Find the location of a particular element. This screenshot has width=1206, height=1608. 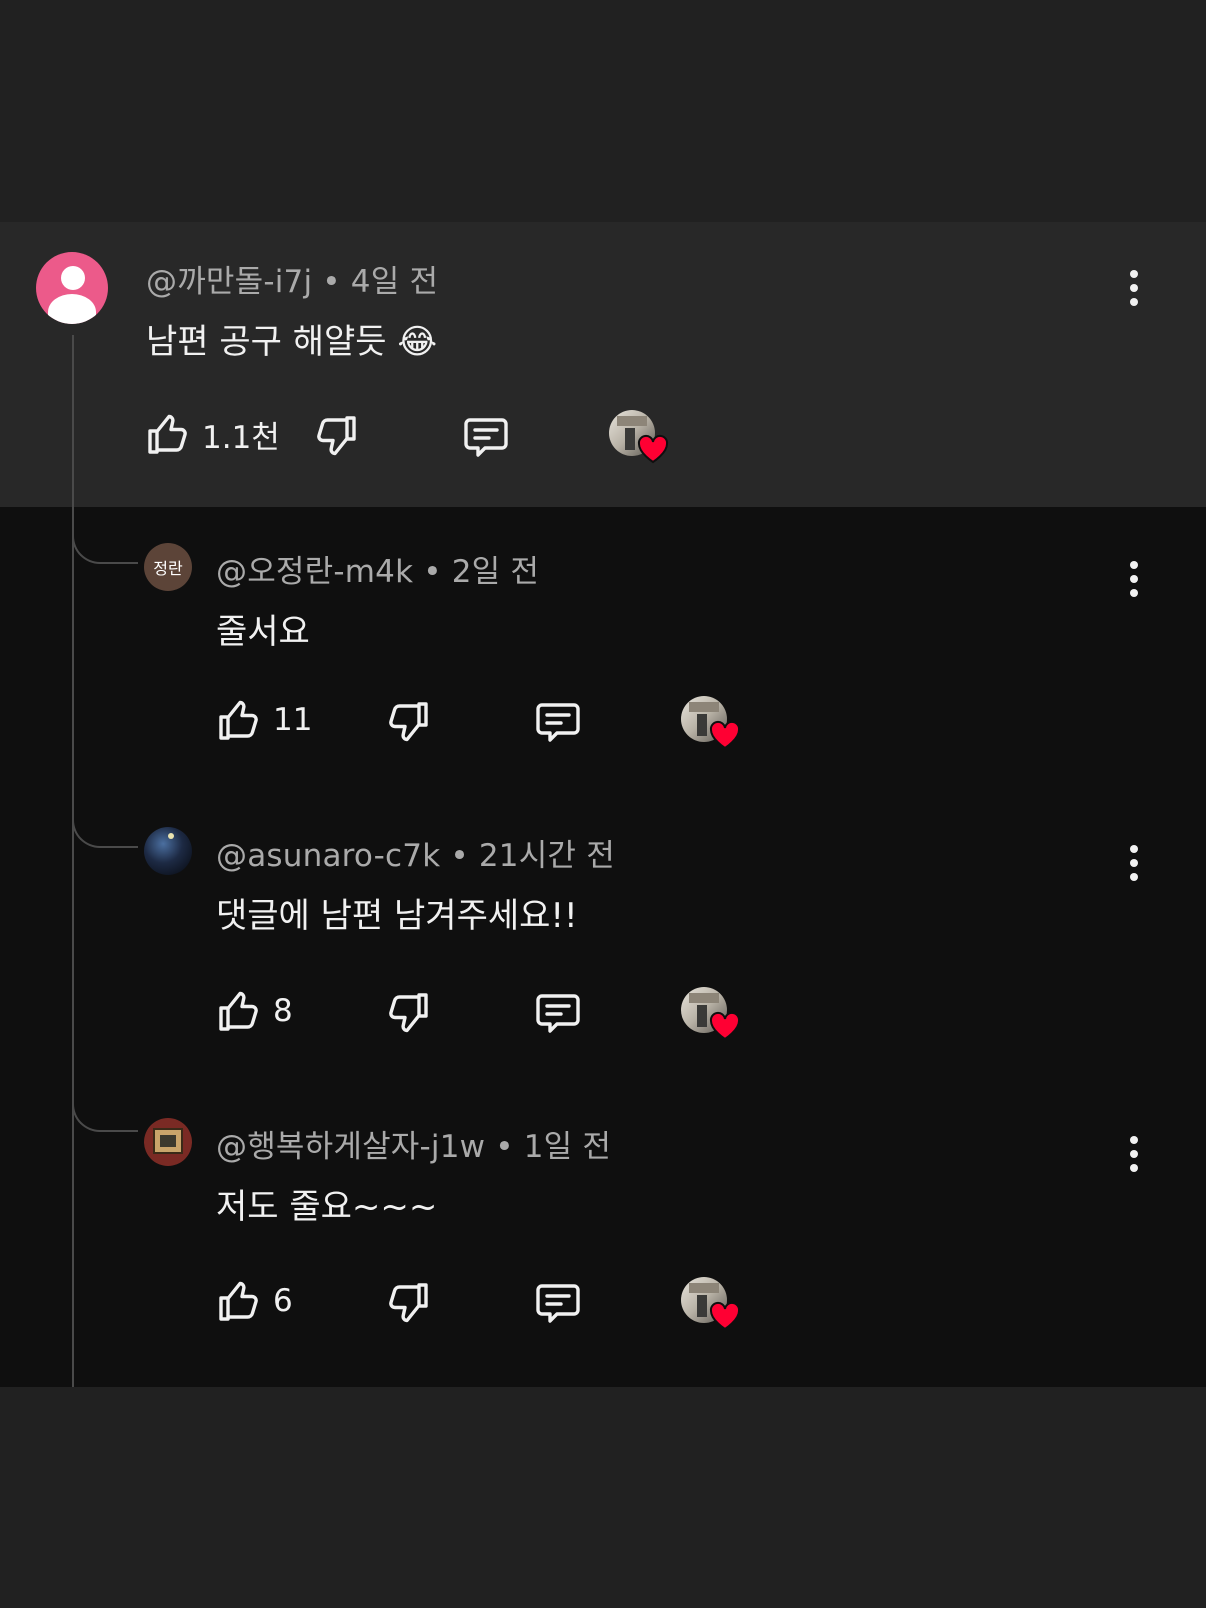

reply-text: 줄서요 is located at coordinates (263, 632).